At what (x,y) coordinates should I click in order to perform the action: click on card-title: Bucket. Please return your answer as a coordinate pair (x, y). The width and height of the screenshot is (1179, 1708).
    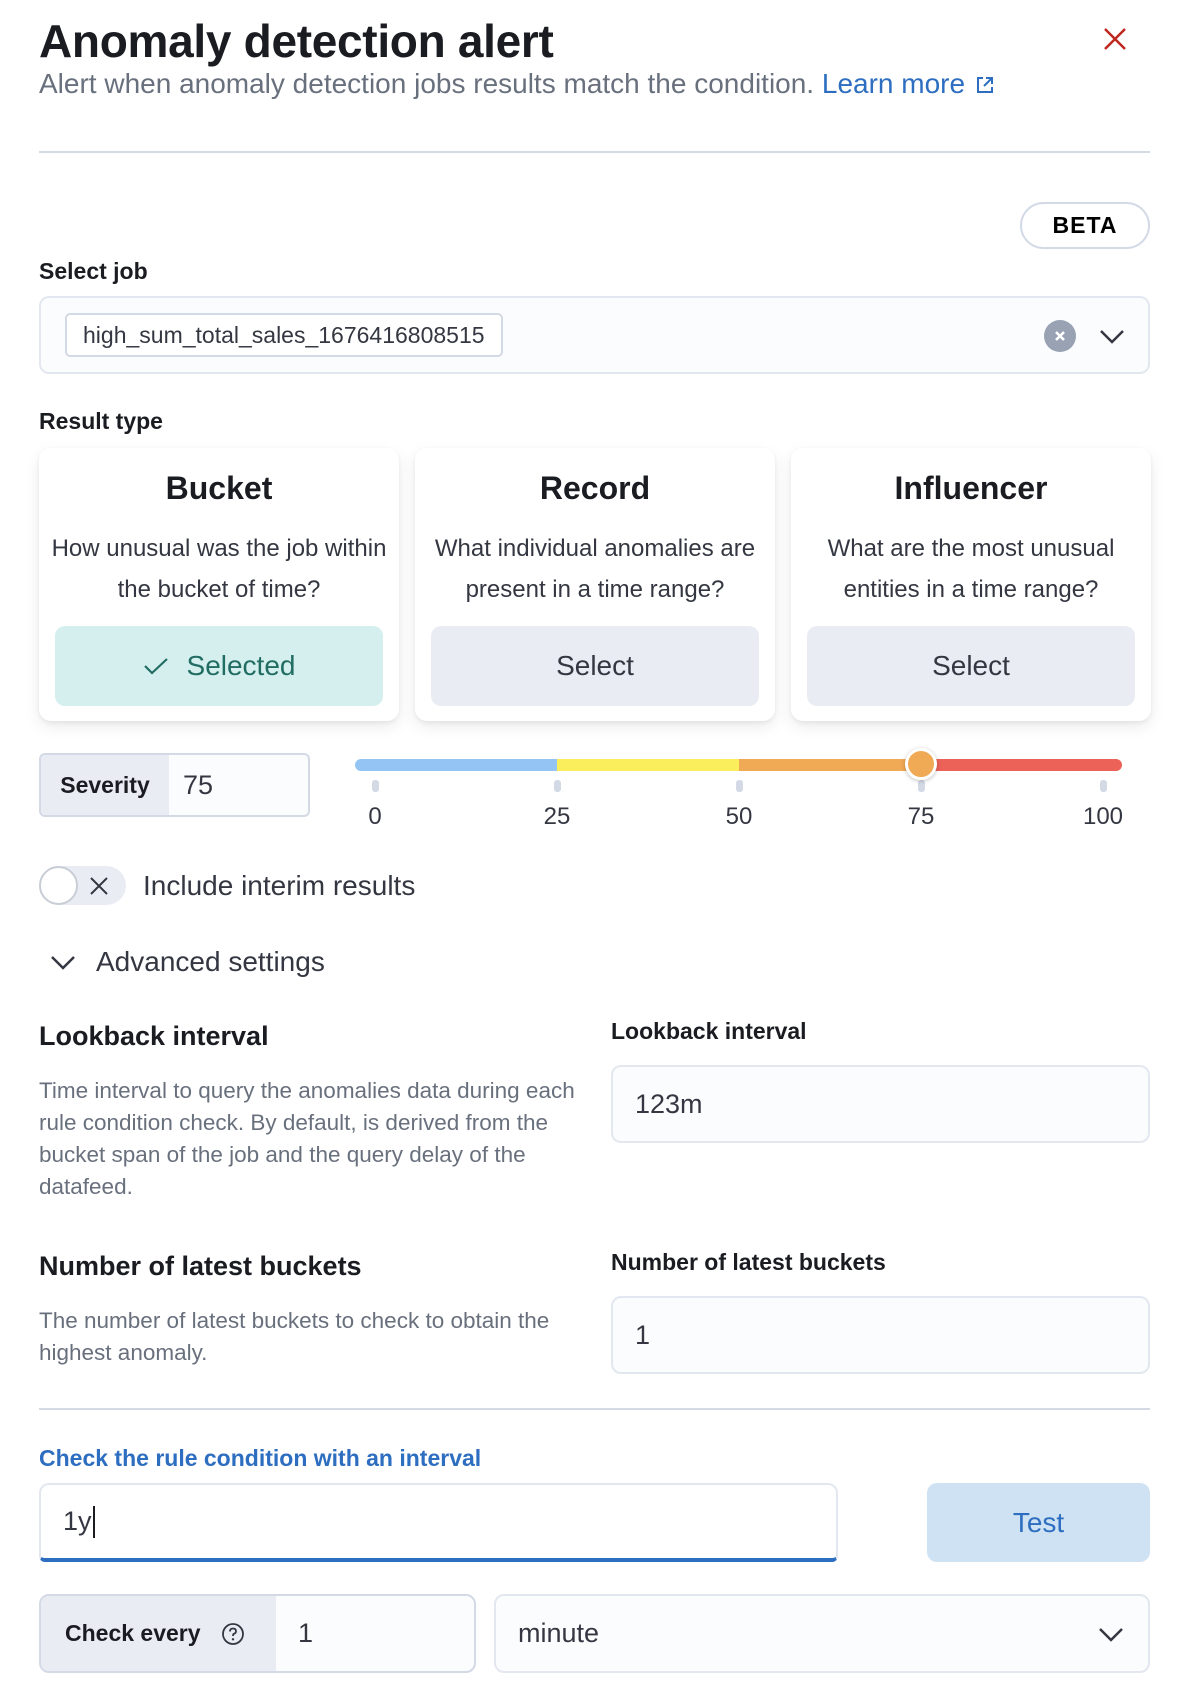
    Looking at the image, I should click on (219, 488).